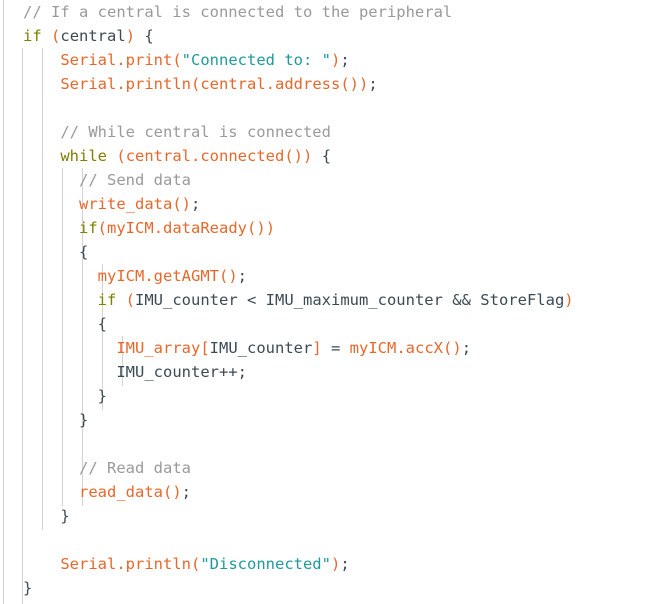 The image size is (660, 604). I want to click on code-token: .connected, so click(238, 156).